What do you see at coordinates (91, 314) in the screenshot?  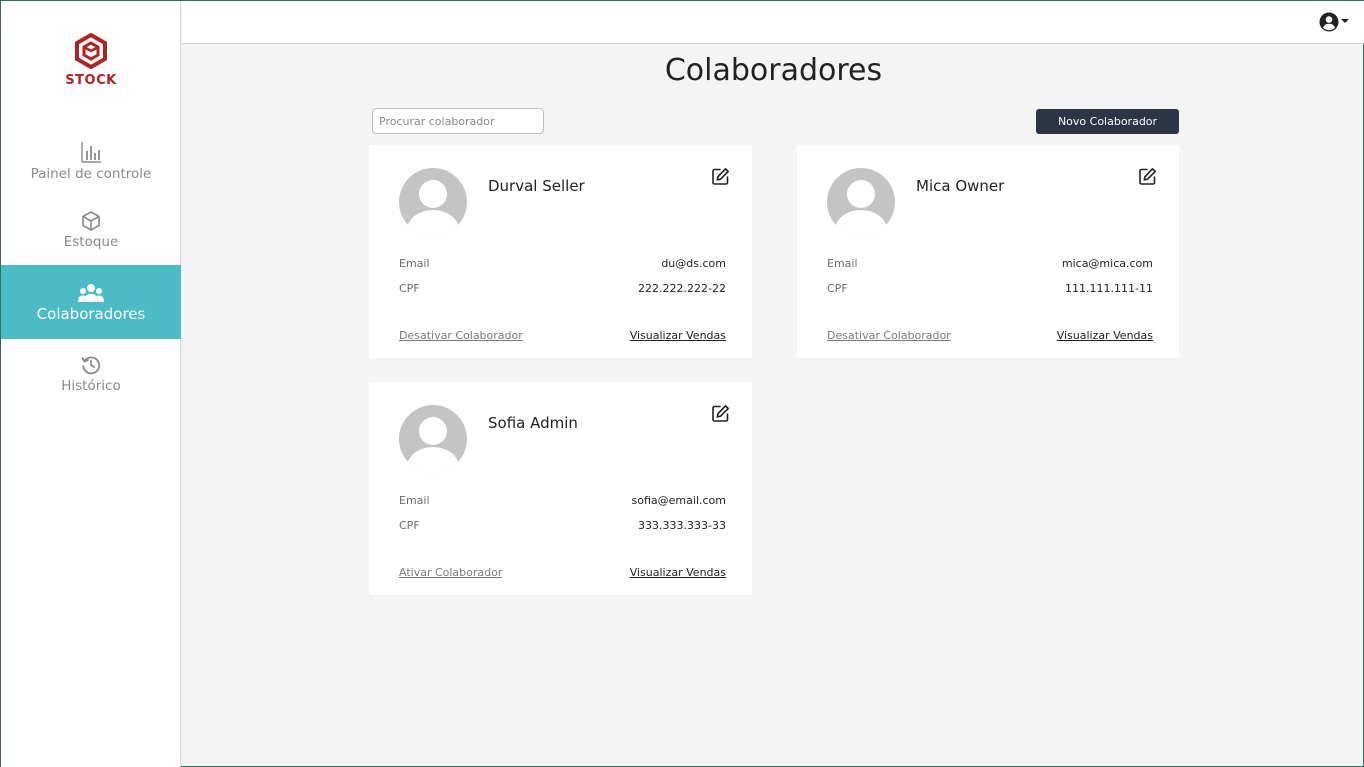 I see `sidebar-item-label: Colaboradores` at bounding box center [91, 314].